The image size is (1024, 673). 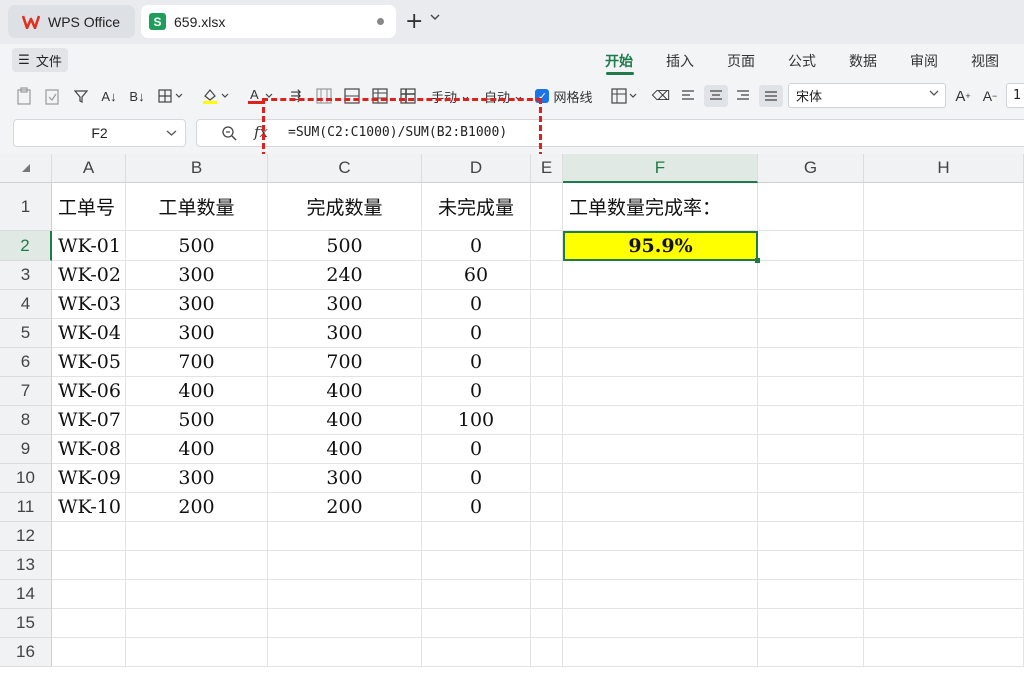 I want to click on cell-f6, so click(x=660, y=362).